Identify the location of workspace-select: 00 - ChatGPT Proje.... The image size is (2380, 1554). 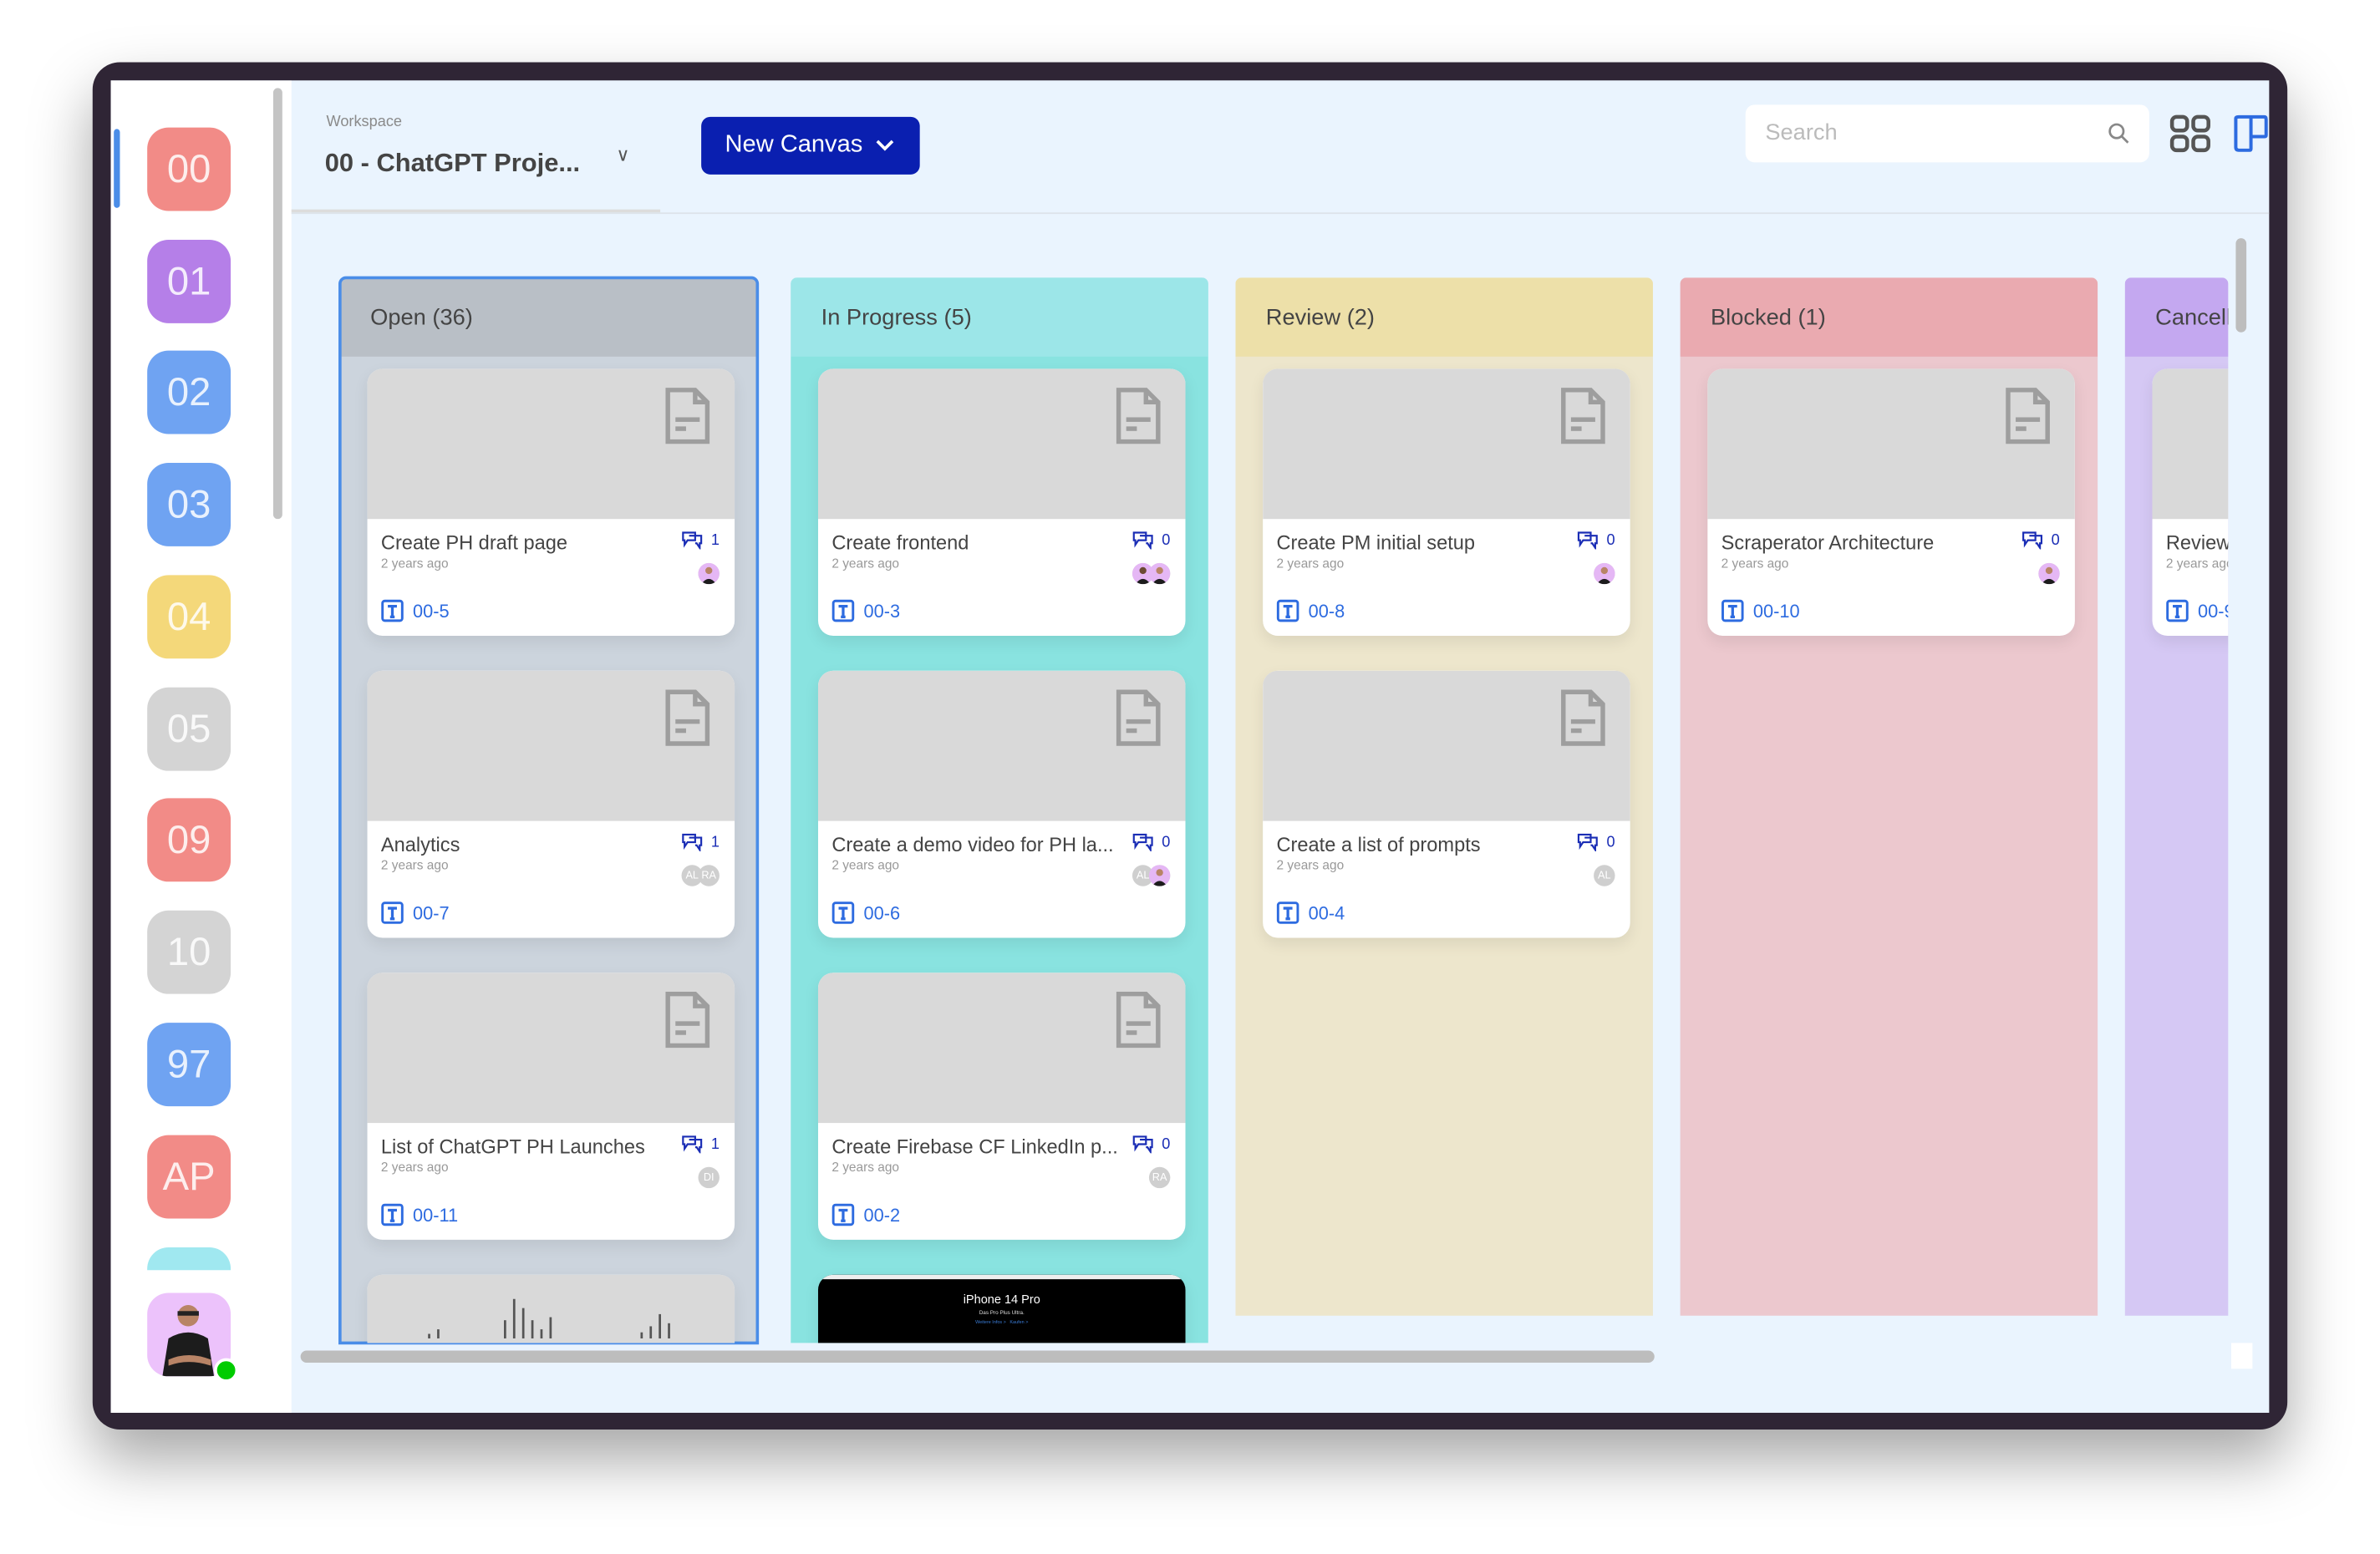
(452, 164).